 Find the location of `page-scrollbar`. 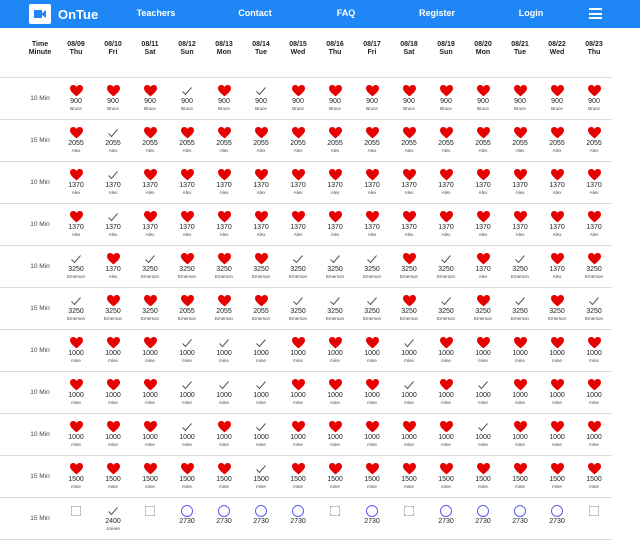

page-scrollbar is located at coordinates (626, 282).